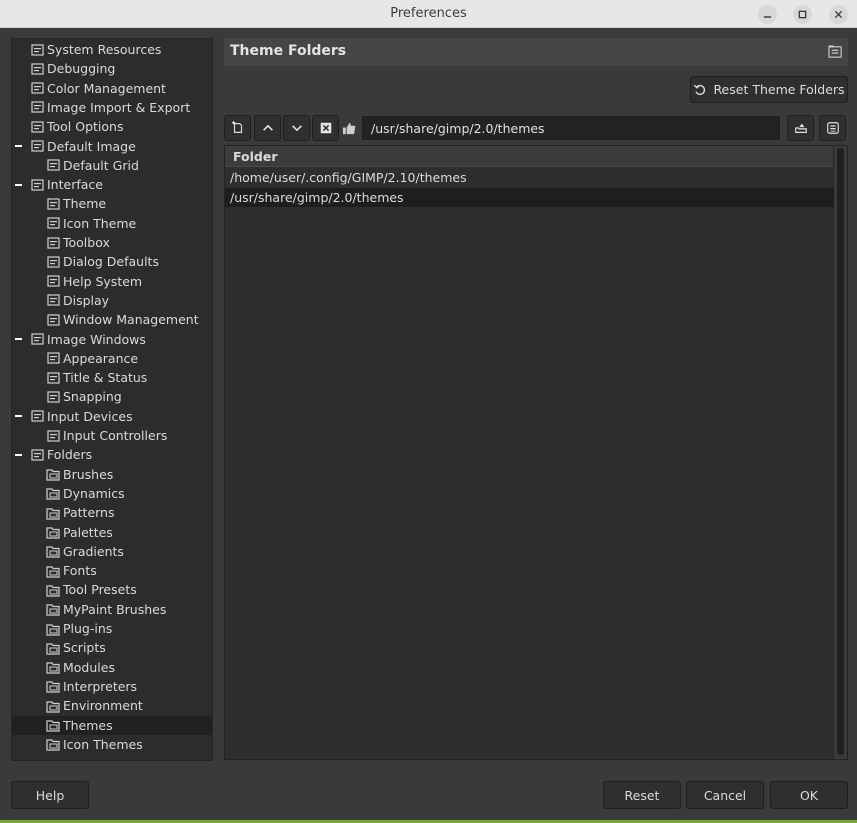 This screenshot has height=823, width=857. I want to click on details-icon, so click(832, 128).